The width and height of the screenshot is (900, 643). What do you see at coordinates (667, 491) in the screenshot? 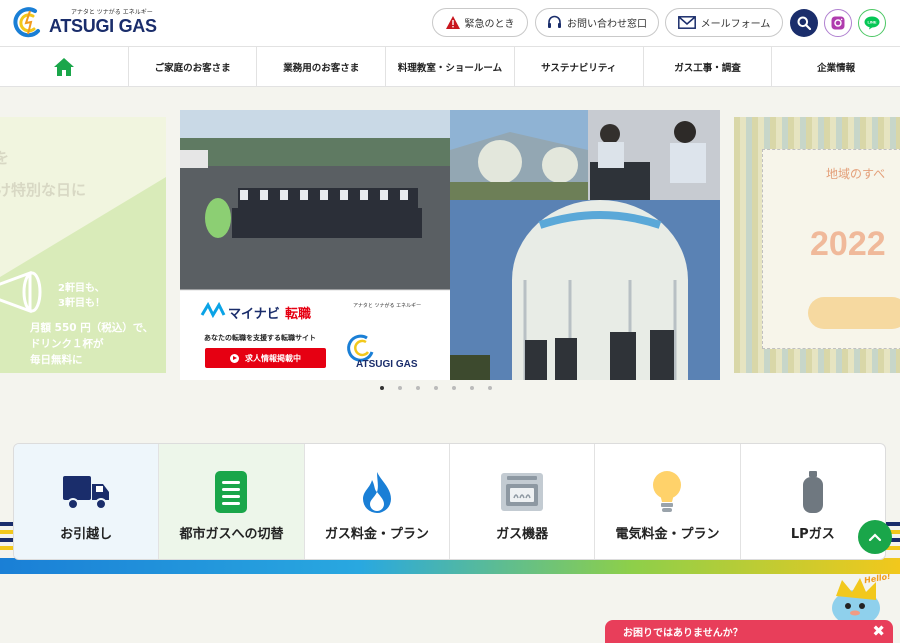
I see `lightbulb-icon` at bounding box center [667, 491].